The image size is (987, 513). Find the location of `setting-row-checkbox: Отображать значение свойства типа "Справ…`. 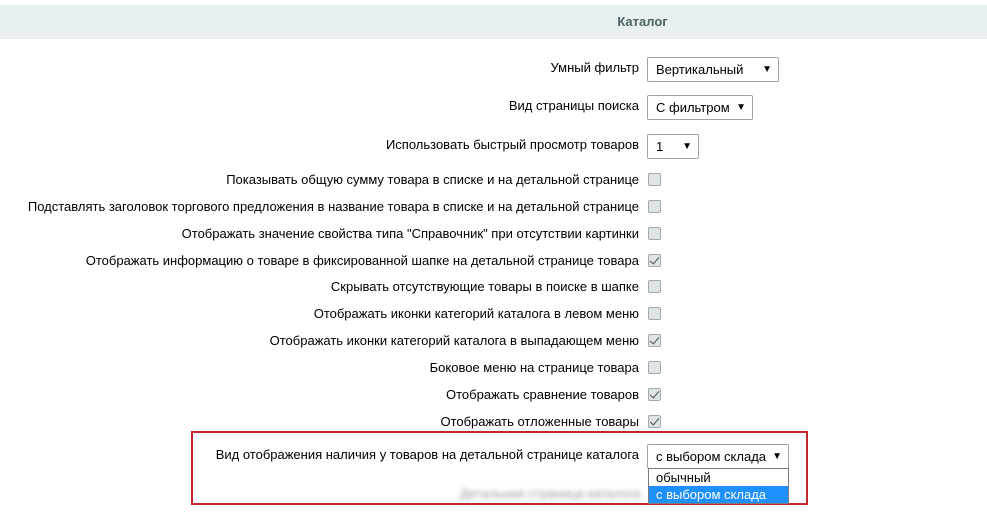

setting-row-checkbox: Отображать значение свойства типа "Справ… is located at coordinates (493, 234).